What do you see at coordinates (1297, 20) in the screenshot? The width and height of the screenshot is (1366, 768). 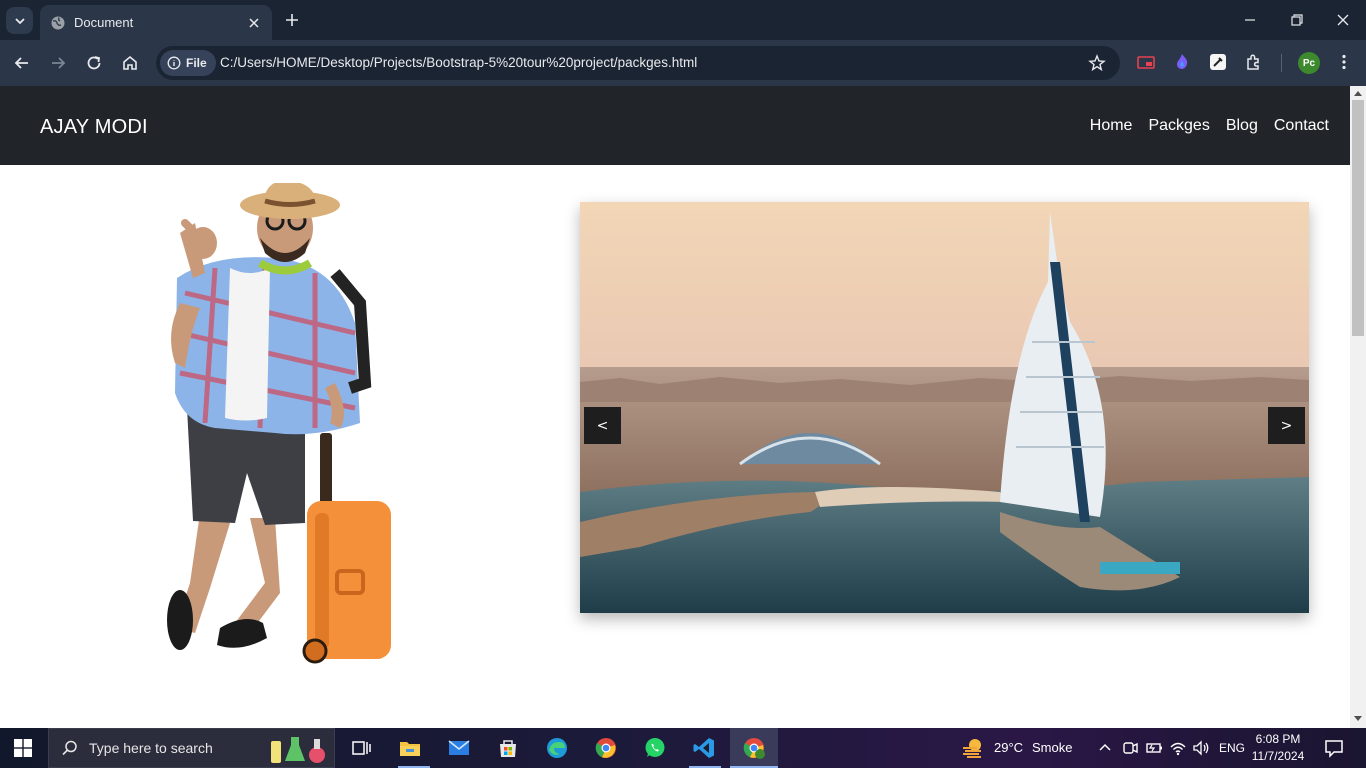 I see `restore-icon` at bounding box center [1297, 20].